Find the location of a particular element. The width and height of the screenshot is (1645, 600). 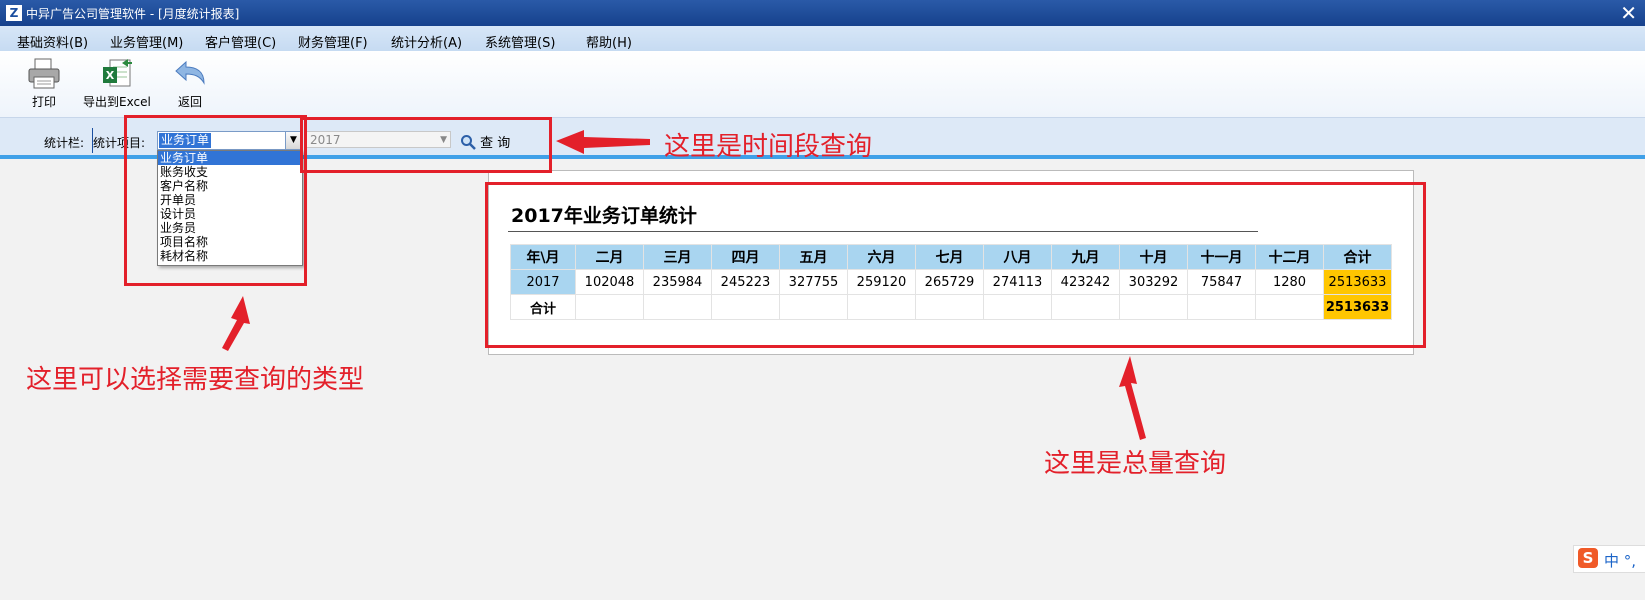

annotation-time-query: 这里是时间段查询 is located at coordinates (768, 147).